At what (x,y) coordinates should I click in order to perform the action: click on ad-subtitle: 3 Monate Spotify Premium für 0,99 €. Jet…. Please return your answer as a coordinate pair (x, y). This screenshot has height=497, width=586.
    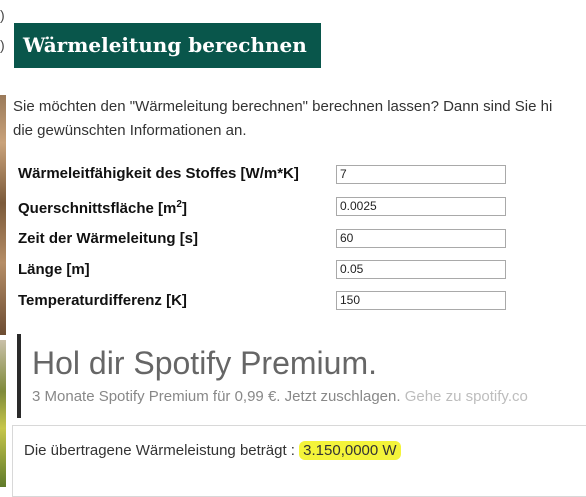
    Looking at the image, I should click on (280, 396).